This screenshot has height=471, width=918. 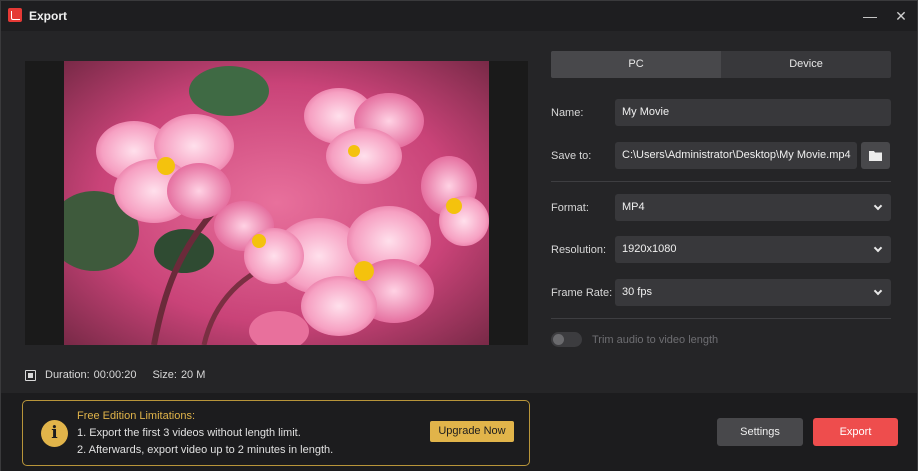 What do you see at coordinates (806, 64) in the screenshot?
I see `tab-device: Device` at bounding box center [806, 64].